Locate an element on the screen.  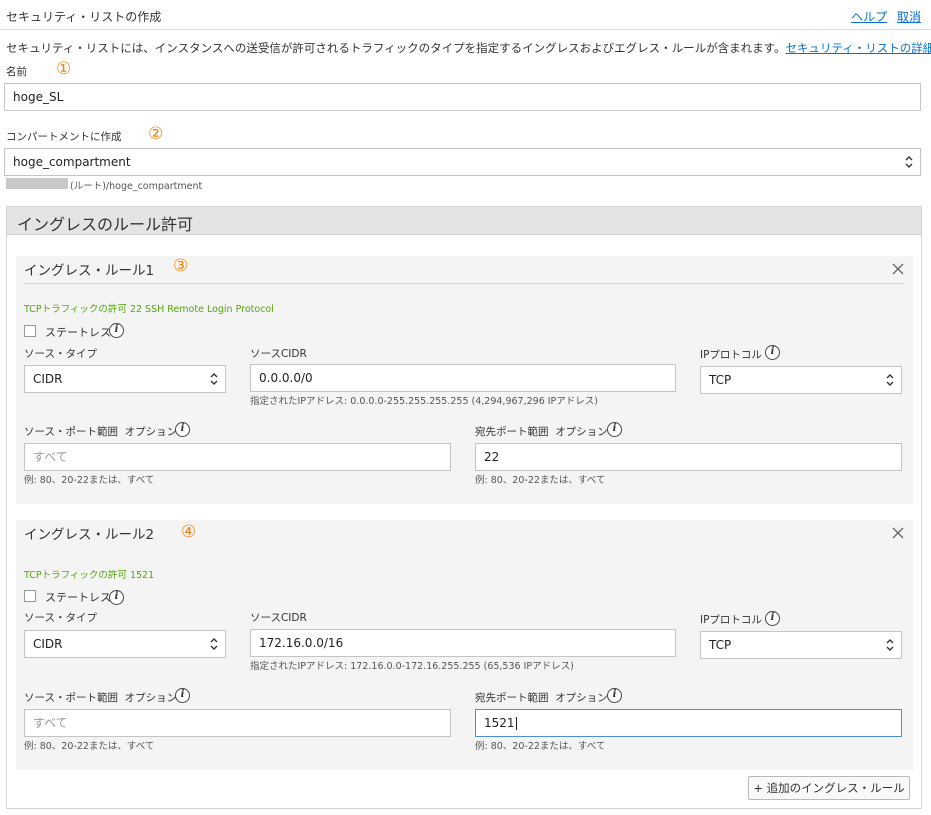
rule-1-source-port-label-text: ソース・ポート範囲 is located at coordinates (71, 432).